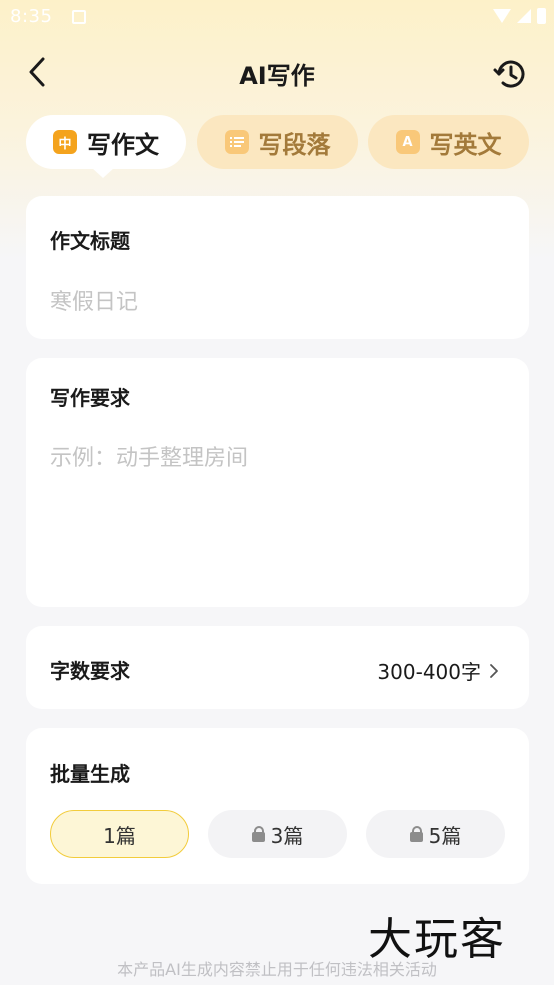  What do you see at coordinates (94, 300) in the screenshot?
I see `essay-title-input: 寒假日记` at bounding box center [94, 300].